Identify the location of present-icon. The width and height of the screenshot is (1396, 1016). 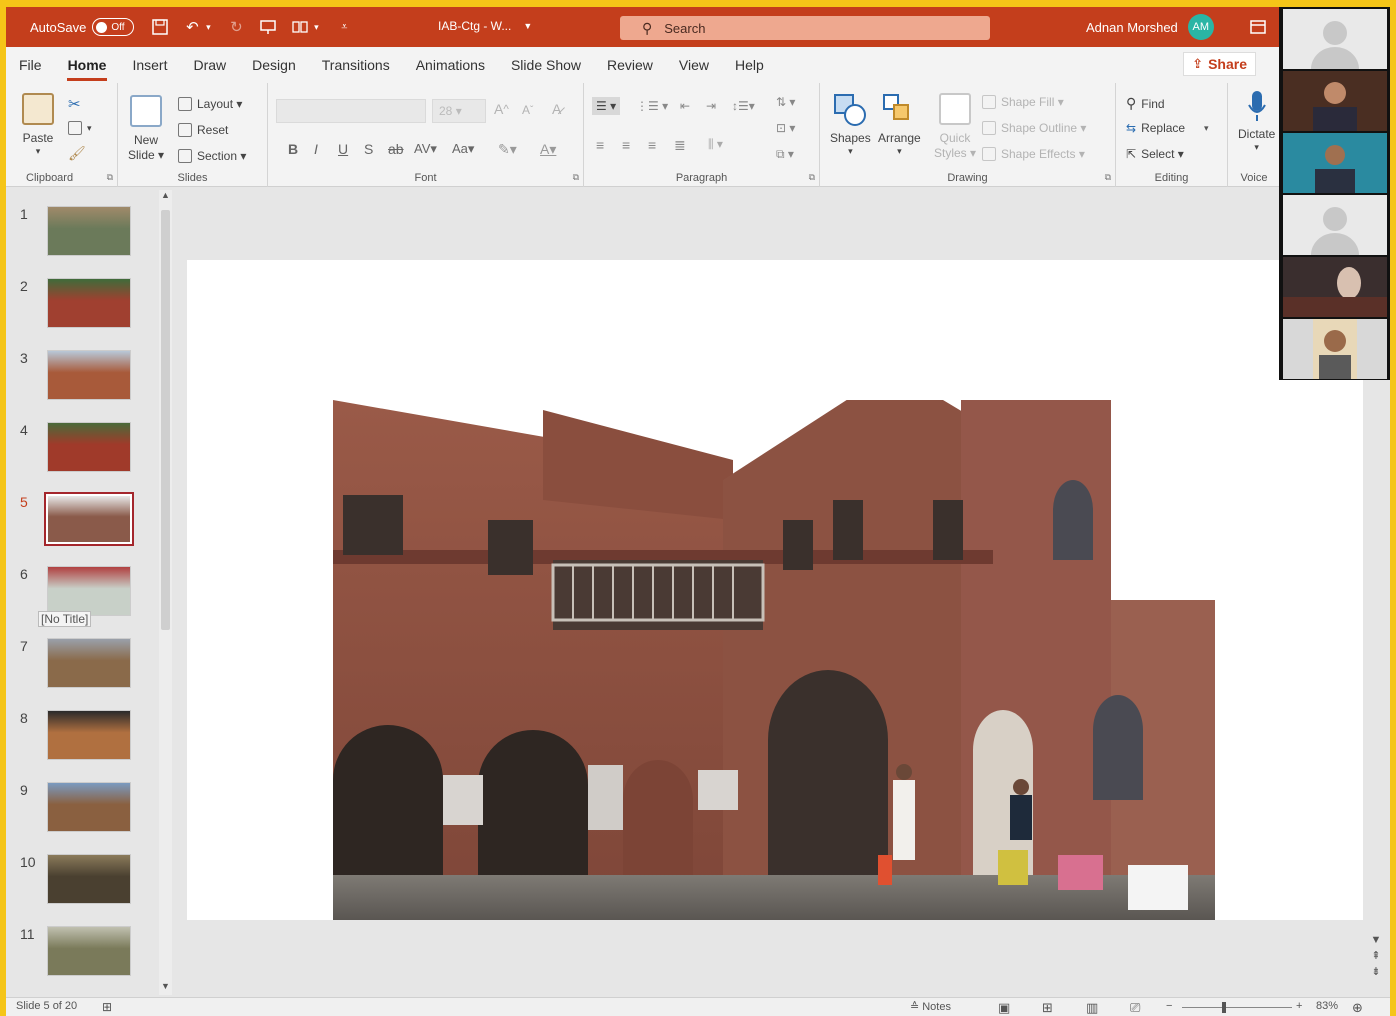
(268, 27).